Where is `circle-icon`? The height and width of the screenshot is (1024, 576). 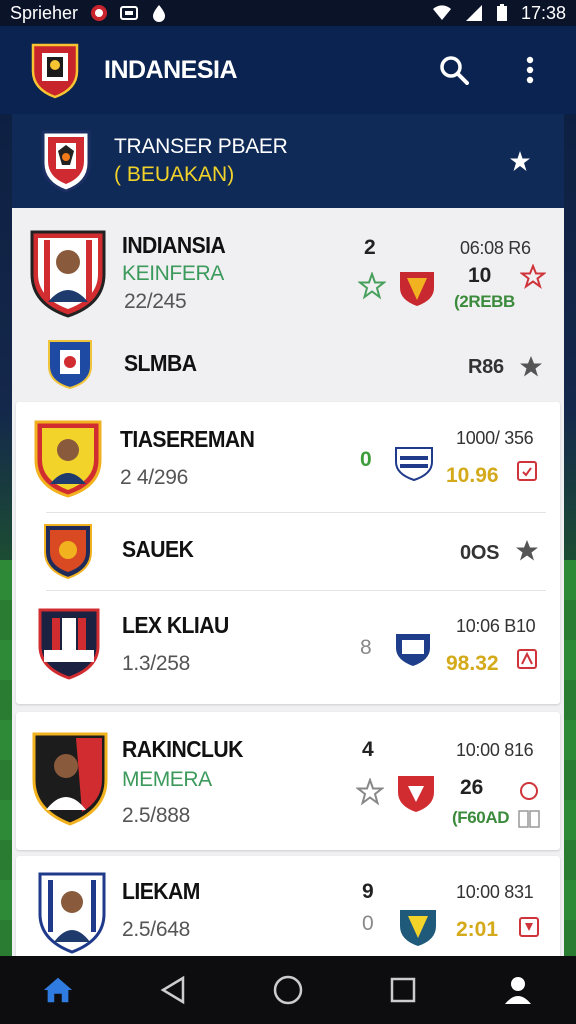
circle-icon is located at coordinates (288, 990).